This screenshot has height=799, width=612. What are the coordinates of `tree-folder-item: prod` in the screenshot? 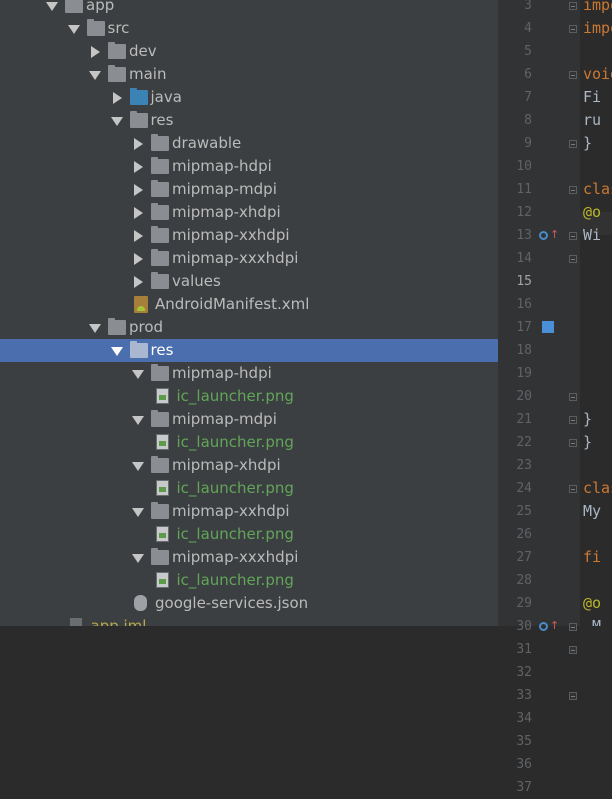 It's located at (249, 327).